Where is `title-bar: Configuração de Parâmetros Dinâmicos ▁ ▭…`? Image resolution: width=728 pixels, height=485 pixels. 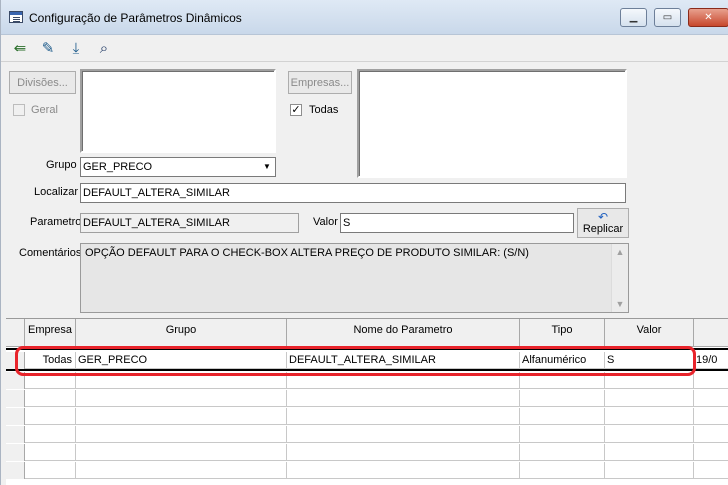
title-bar: Configuração de Parâmetros Dinâmicos ▁ ▭… is located at coordinates (364, 17).